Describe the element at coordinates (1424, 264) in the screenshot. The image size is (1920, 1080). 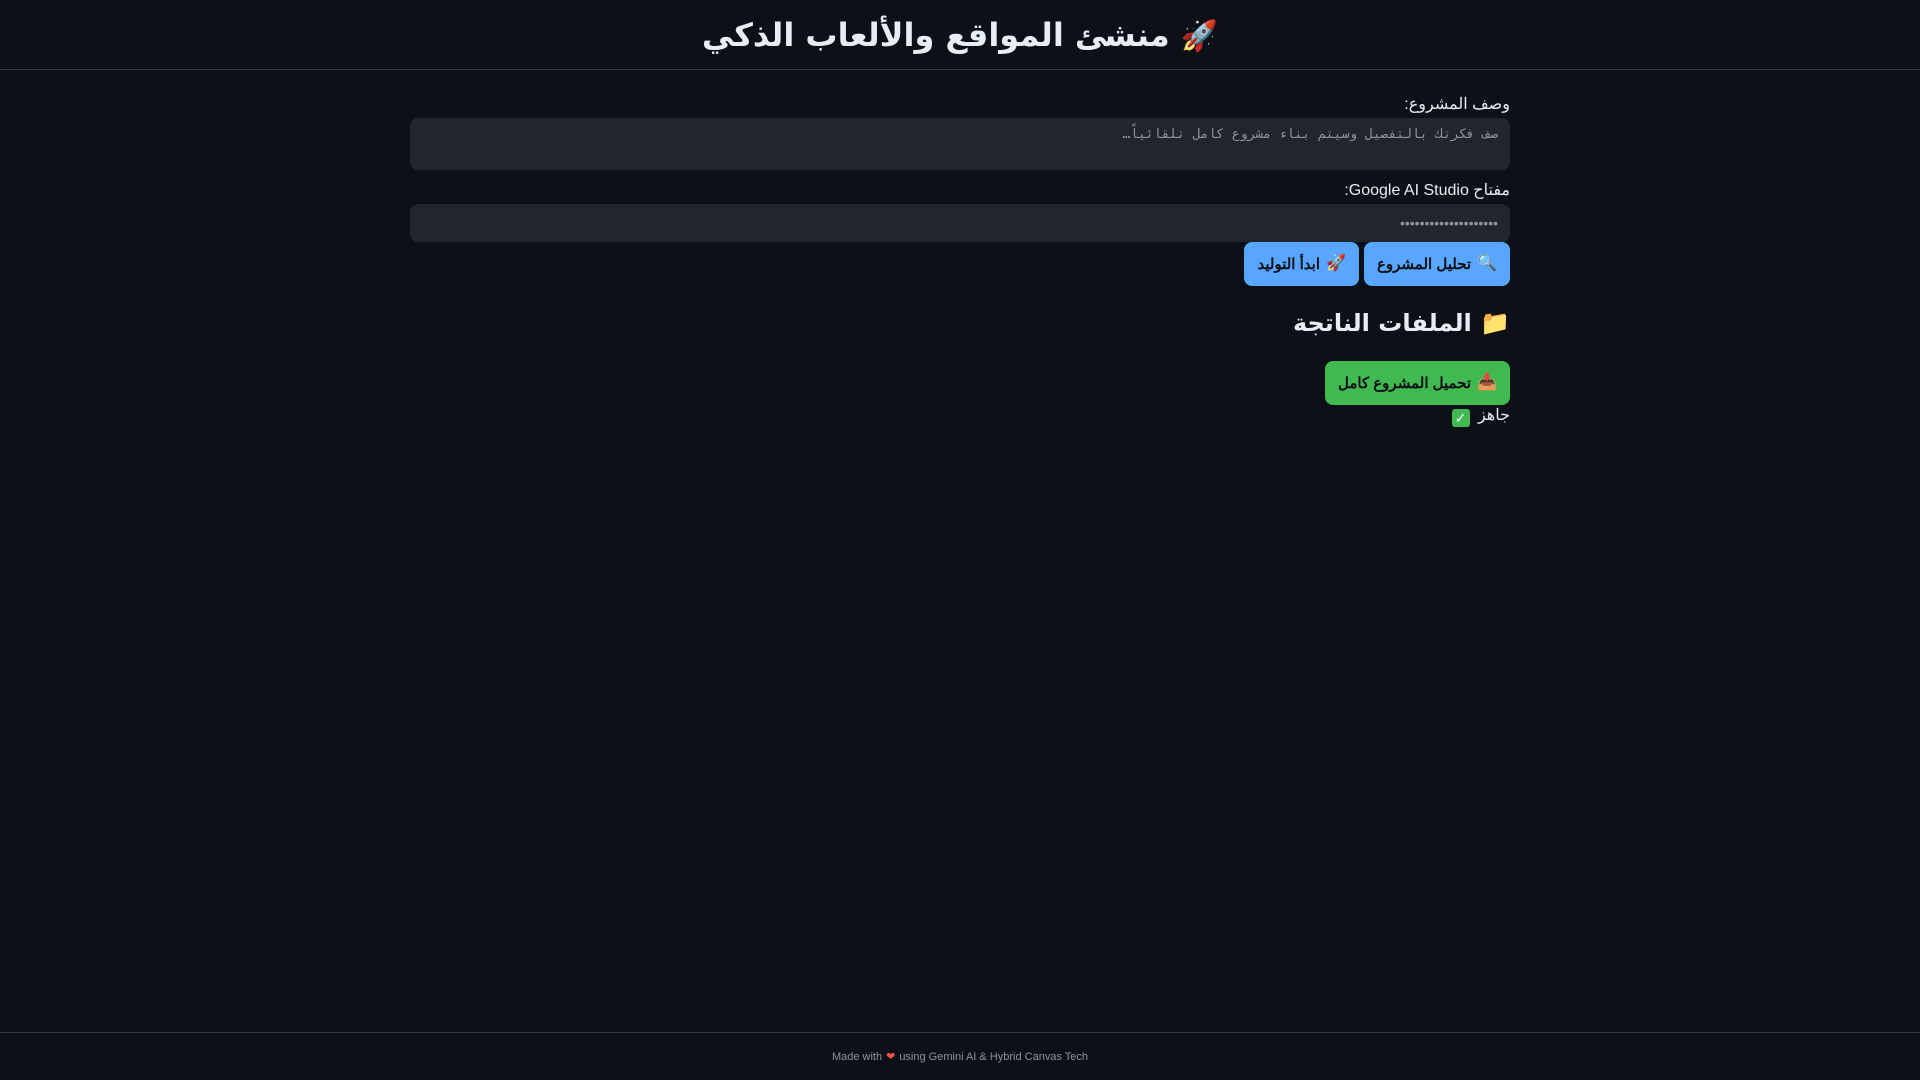
I see `analyze-project-label: تحليل المشروع` at that location.